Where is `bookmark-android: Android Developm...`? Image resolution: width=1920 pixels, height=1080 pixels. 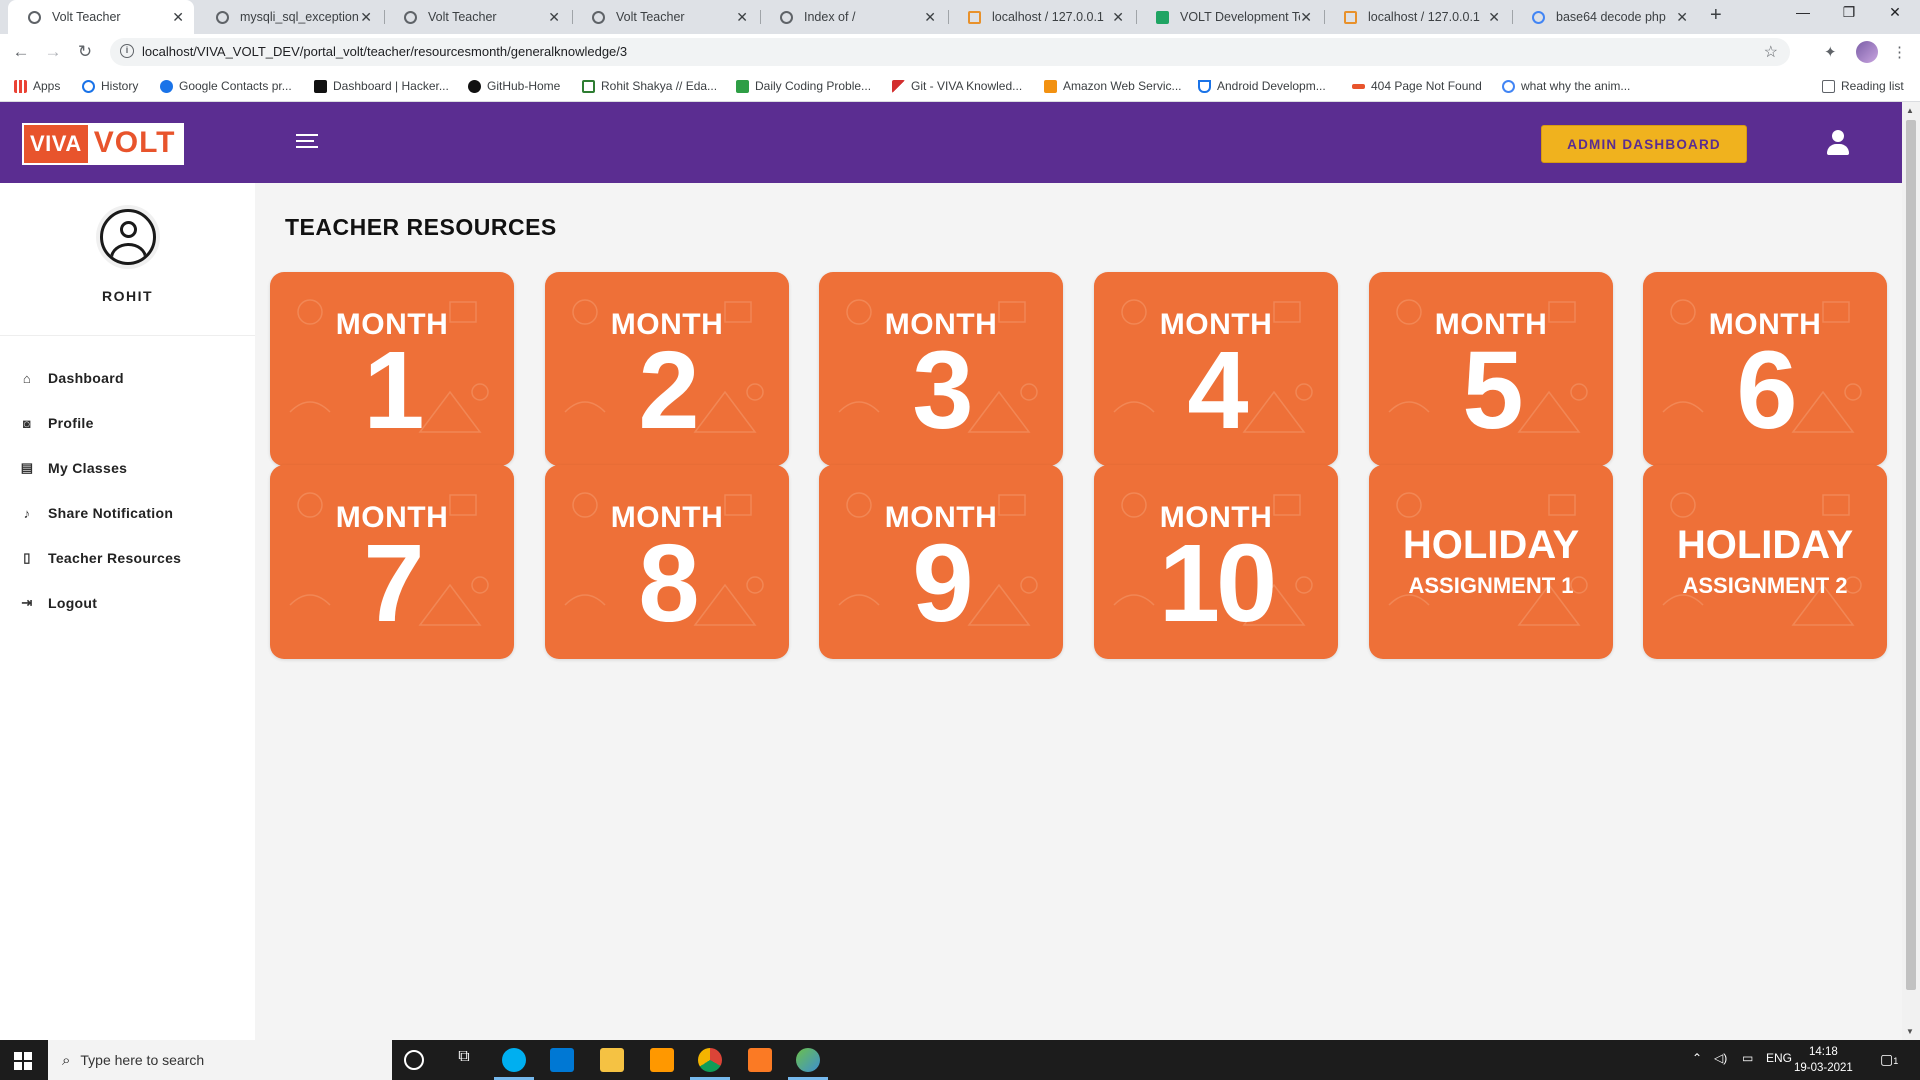 bookmark-android: Android Developm... is located at coordinates (1262, 86).